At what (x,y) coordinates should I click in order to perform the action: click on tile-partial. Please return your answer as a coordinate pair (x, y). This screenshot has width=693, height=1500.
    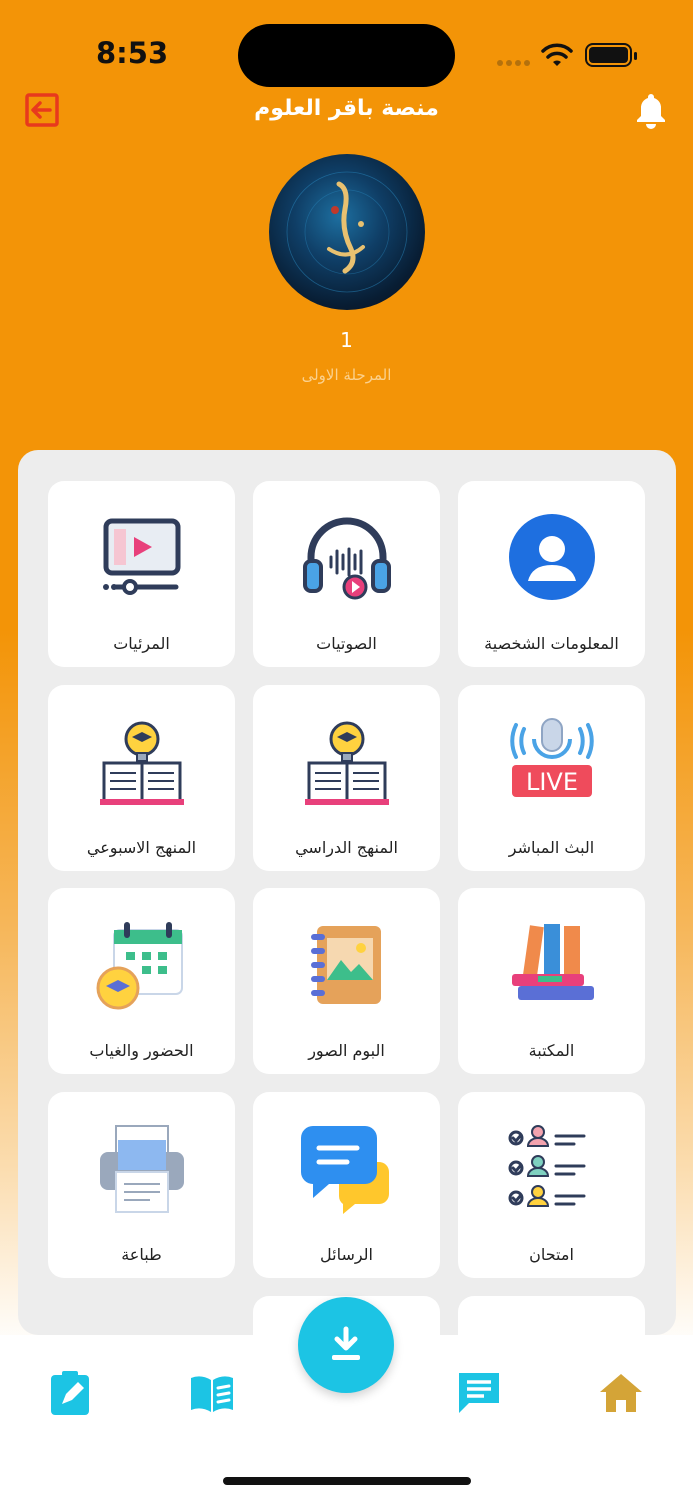
    Looking at the image, I should click on (551, 1315).